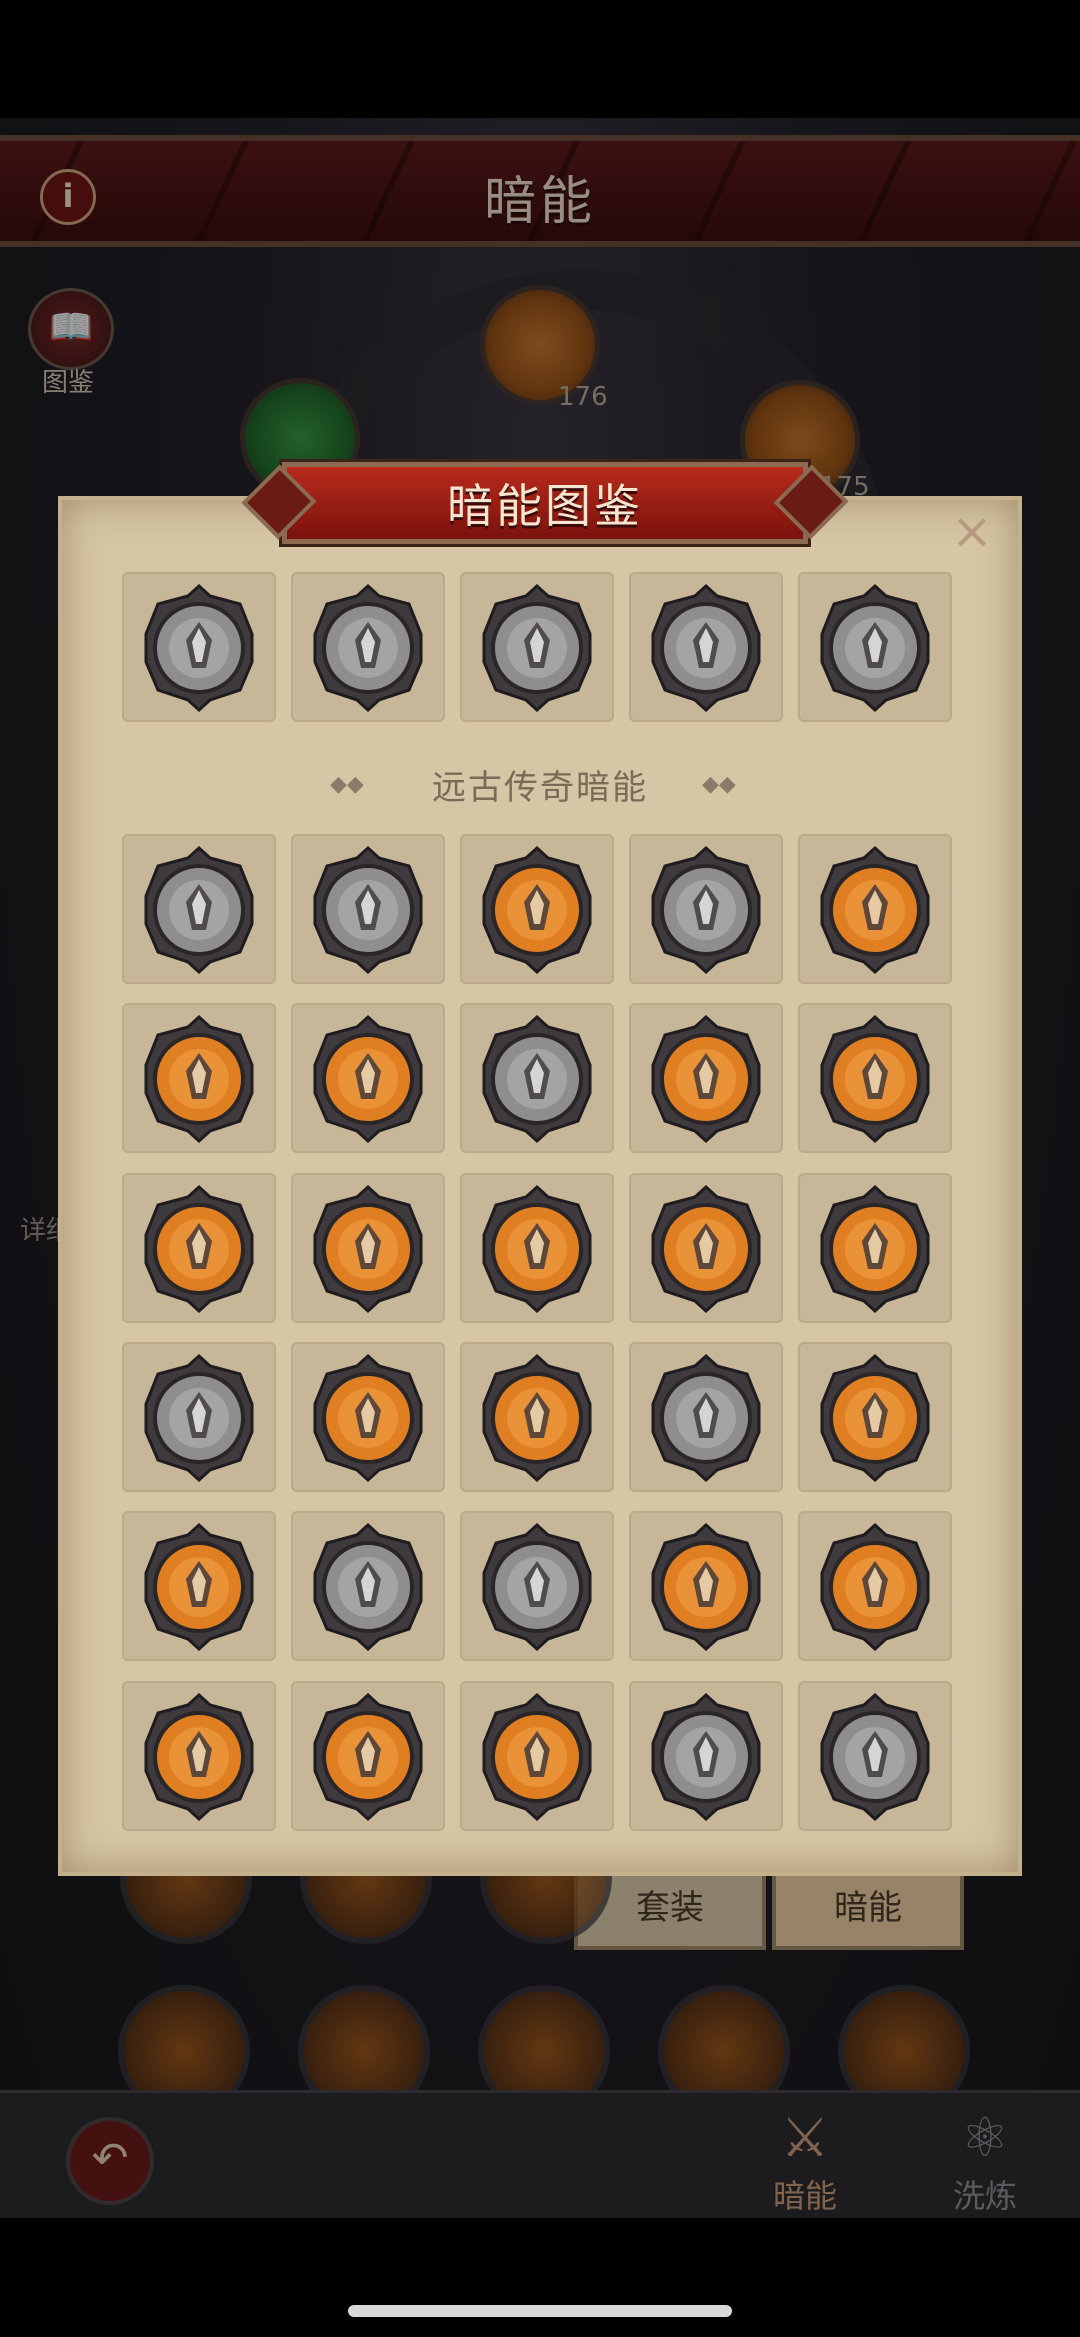 Image resolution: width=1080 pixels, height=2337 pixels. I want to click on shadow-armor-icon, so click(875, 1248).